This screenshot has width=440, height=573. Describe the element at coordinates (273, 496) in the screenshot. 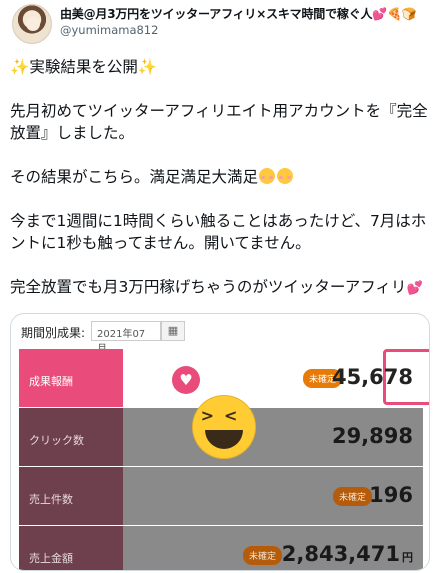

I see `row-value-cell: 未確定 196` at that location.